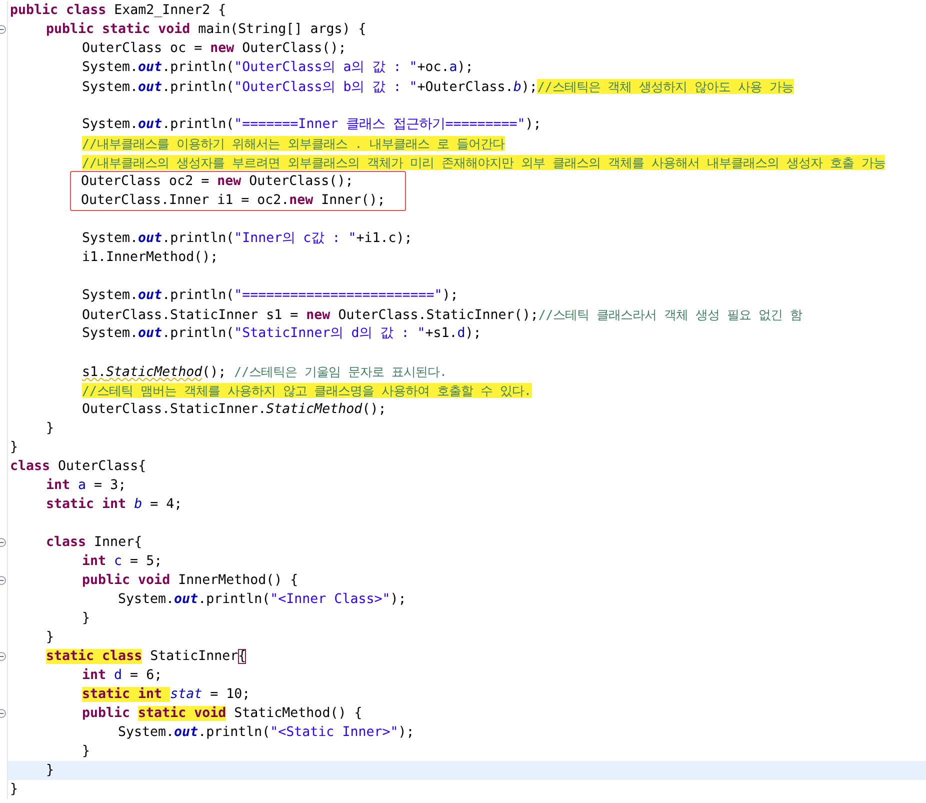 This screenshot has height=803, width=926. I want to click on code-line: s1.StaticMethod(); //스테틱은 기울임 문자로 표시된다., so click(264, 372).